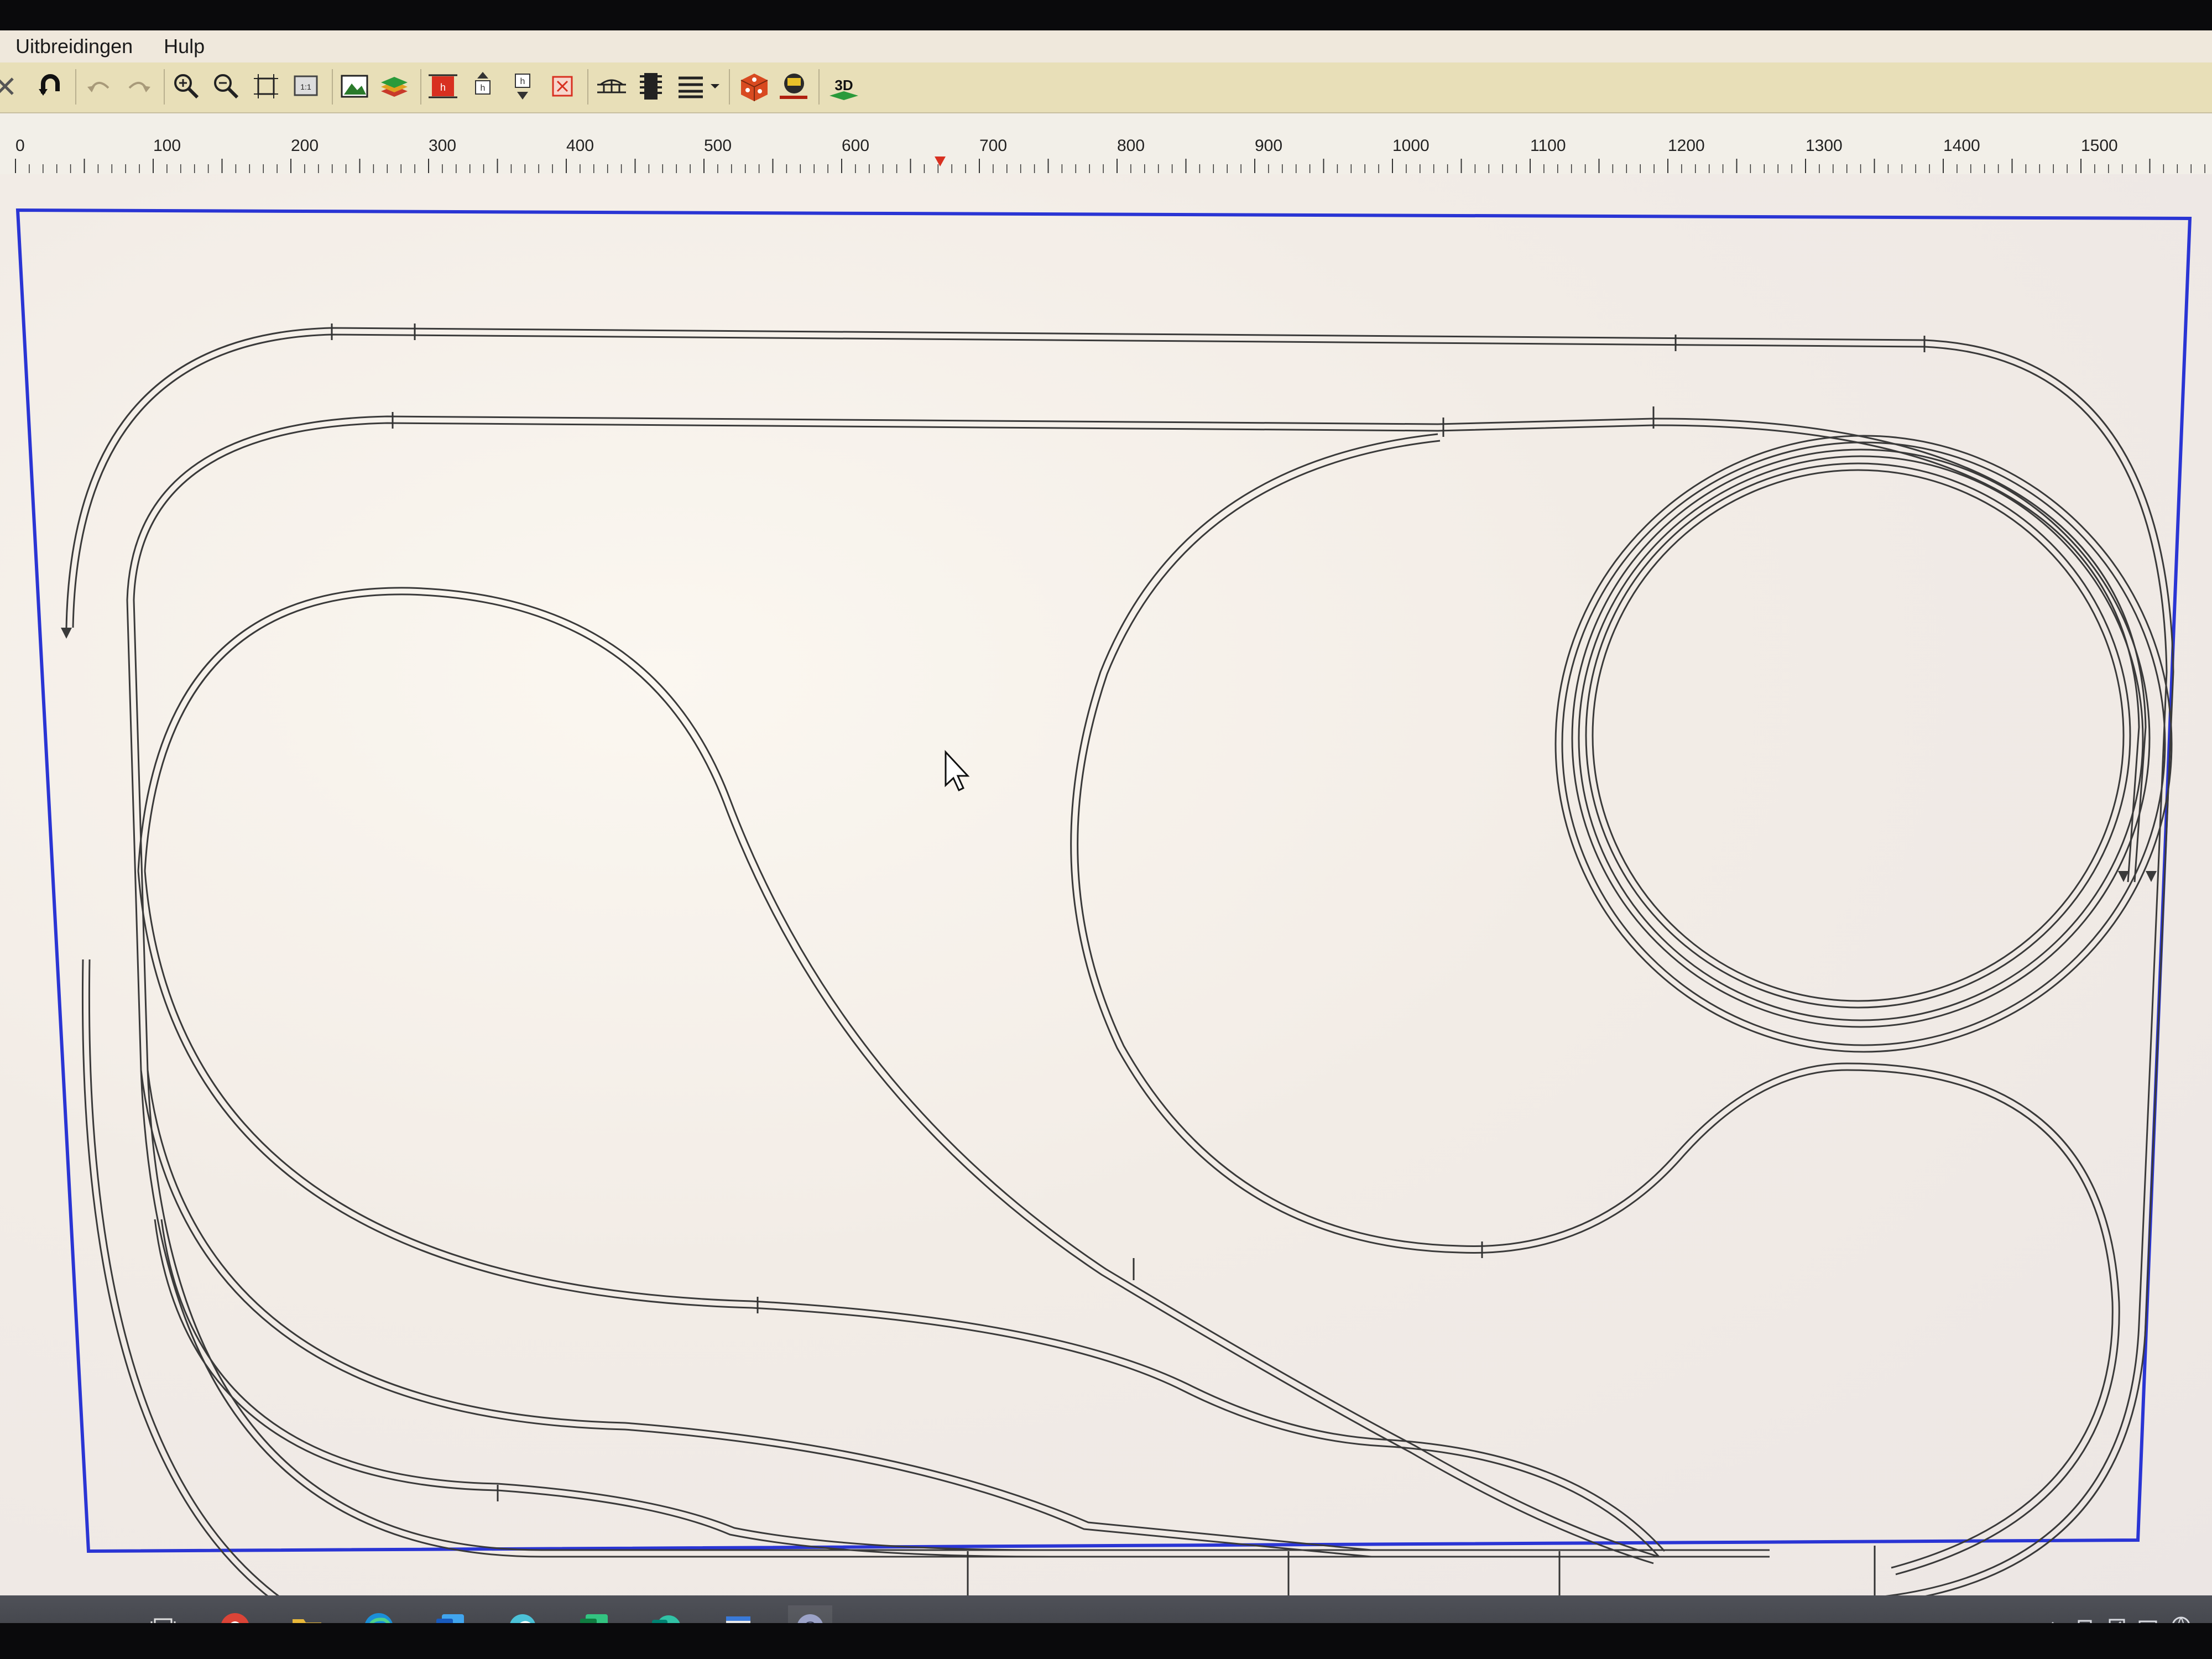  I want to click on ruler-label: 100, so click(167, 146).